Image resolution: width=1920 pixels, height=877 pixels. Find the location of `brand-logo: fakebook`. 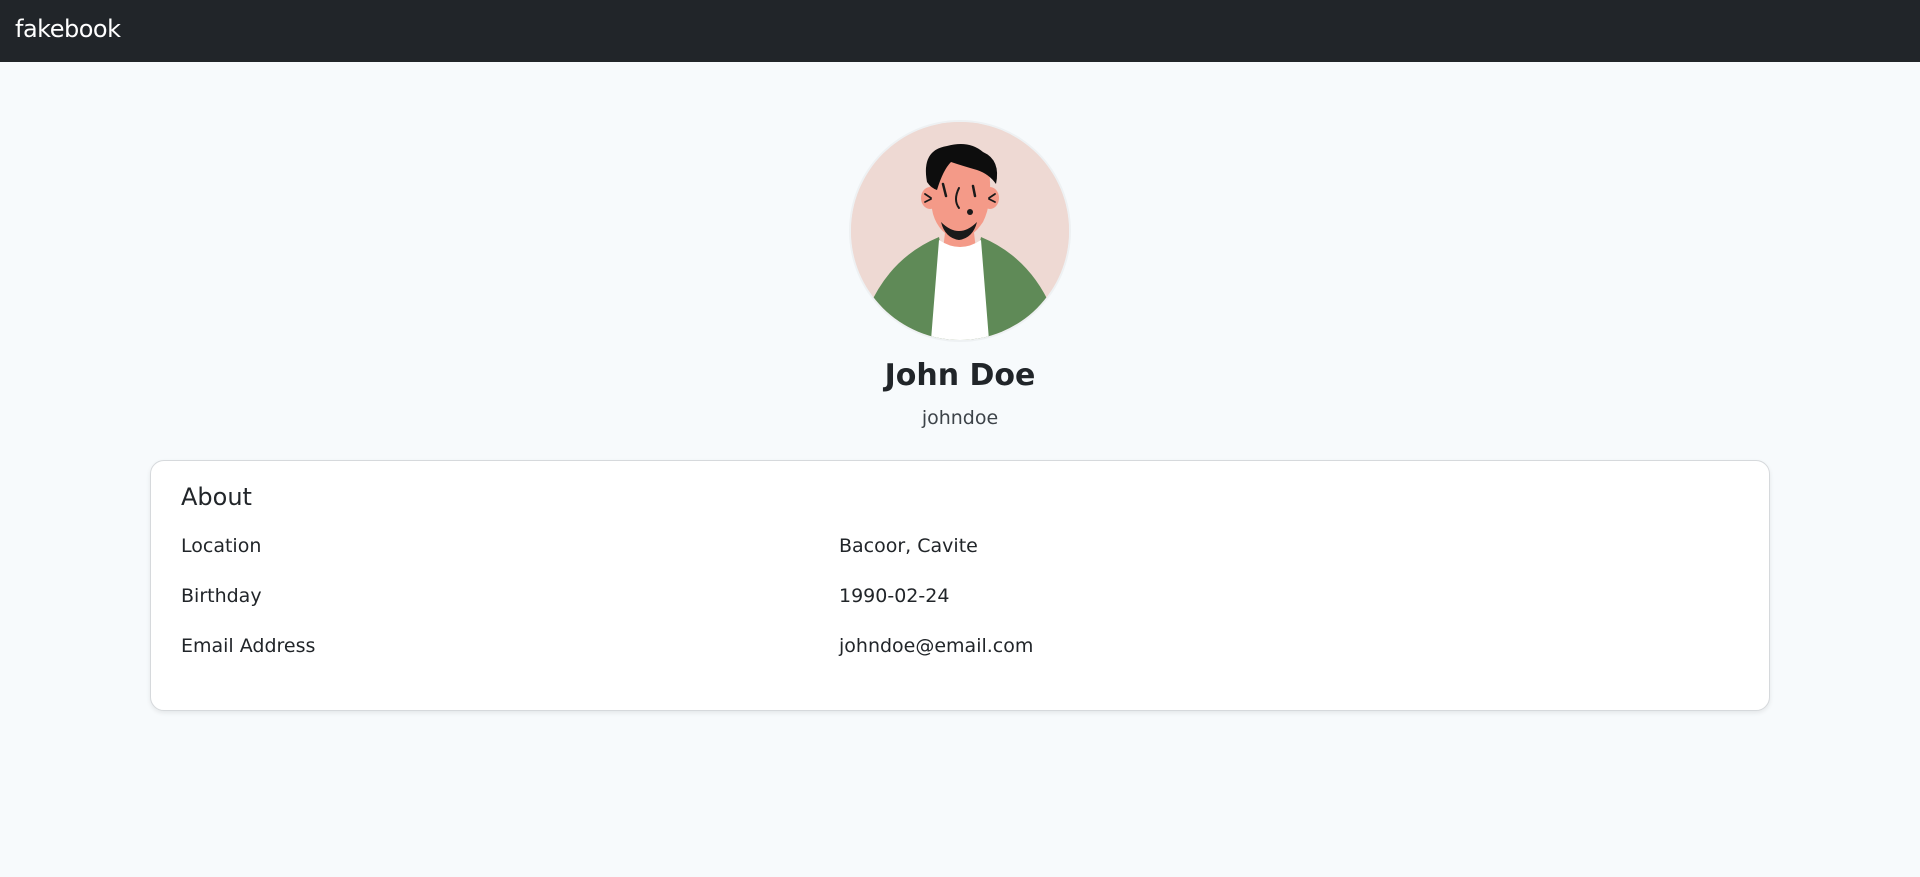

brand-logo: fakebook is located at coordinates (68, 29).